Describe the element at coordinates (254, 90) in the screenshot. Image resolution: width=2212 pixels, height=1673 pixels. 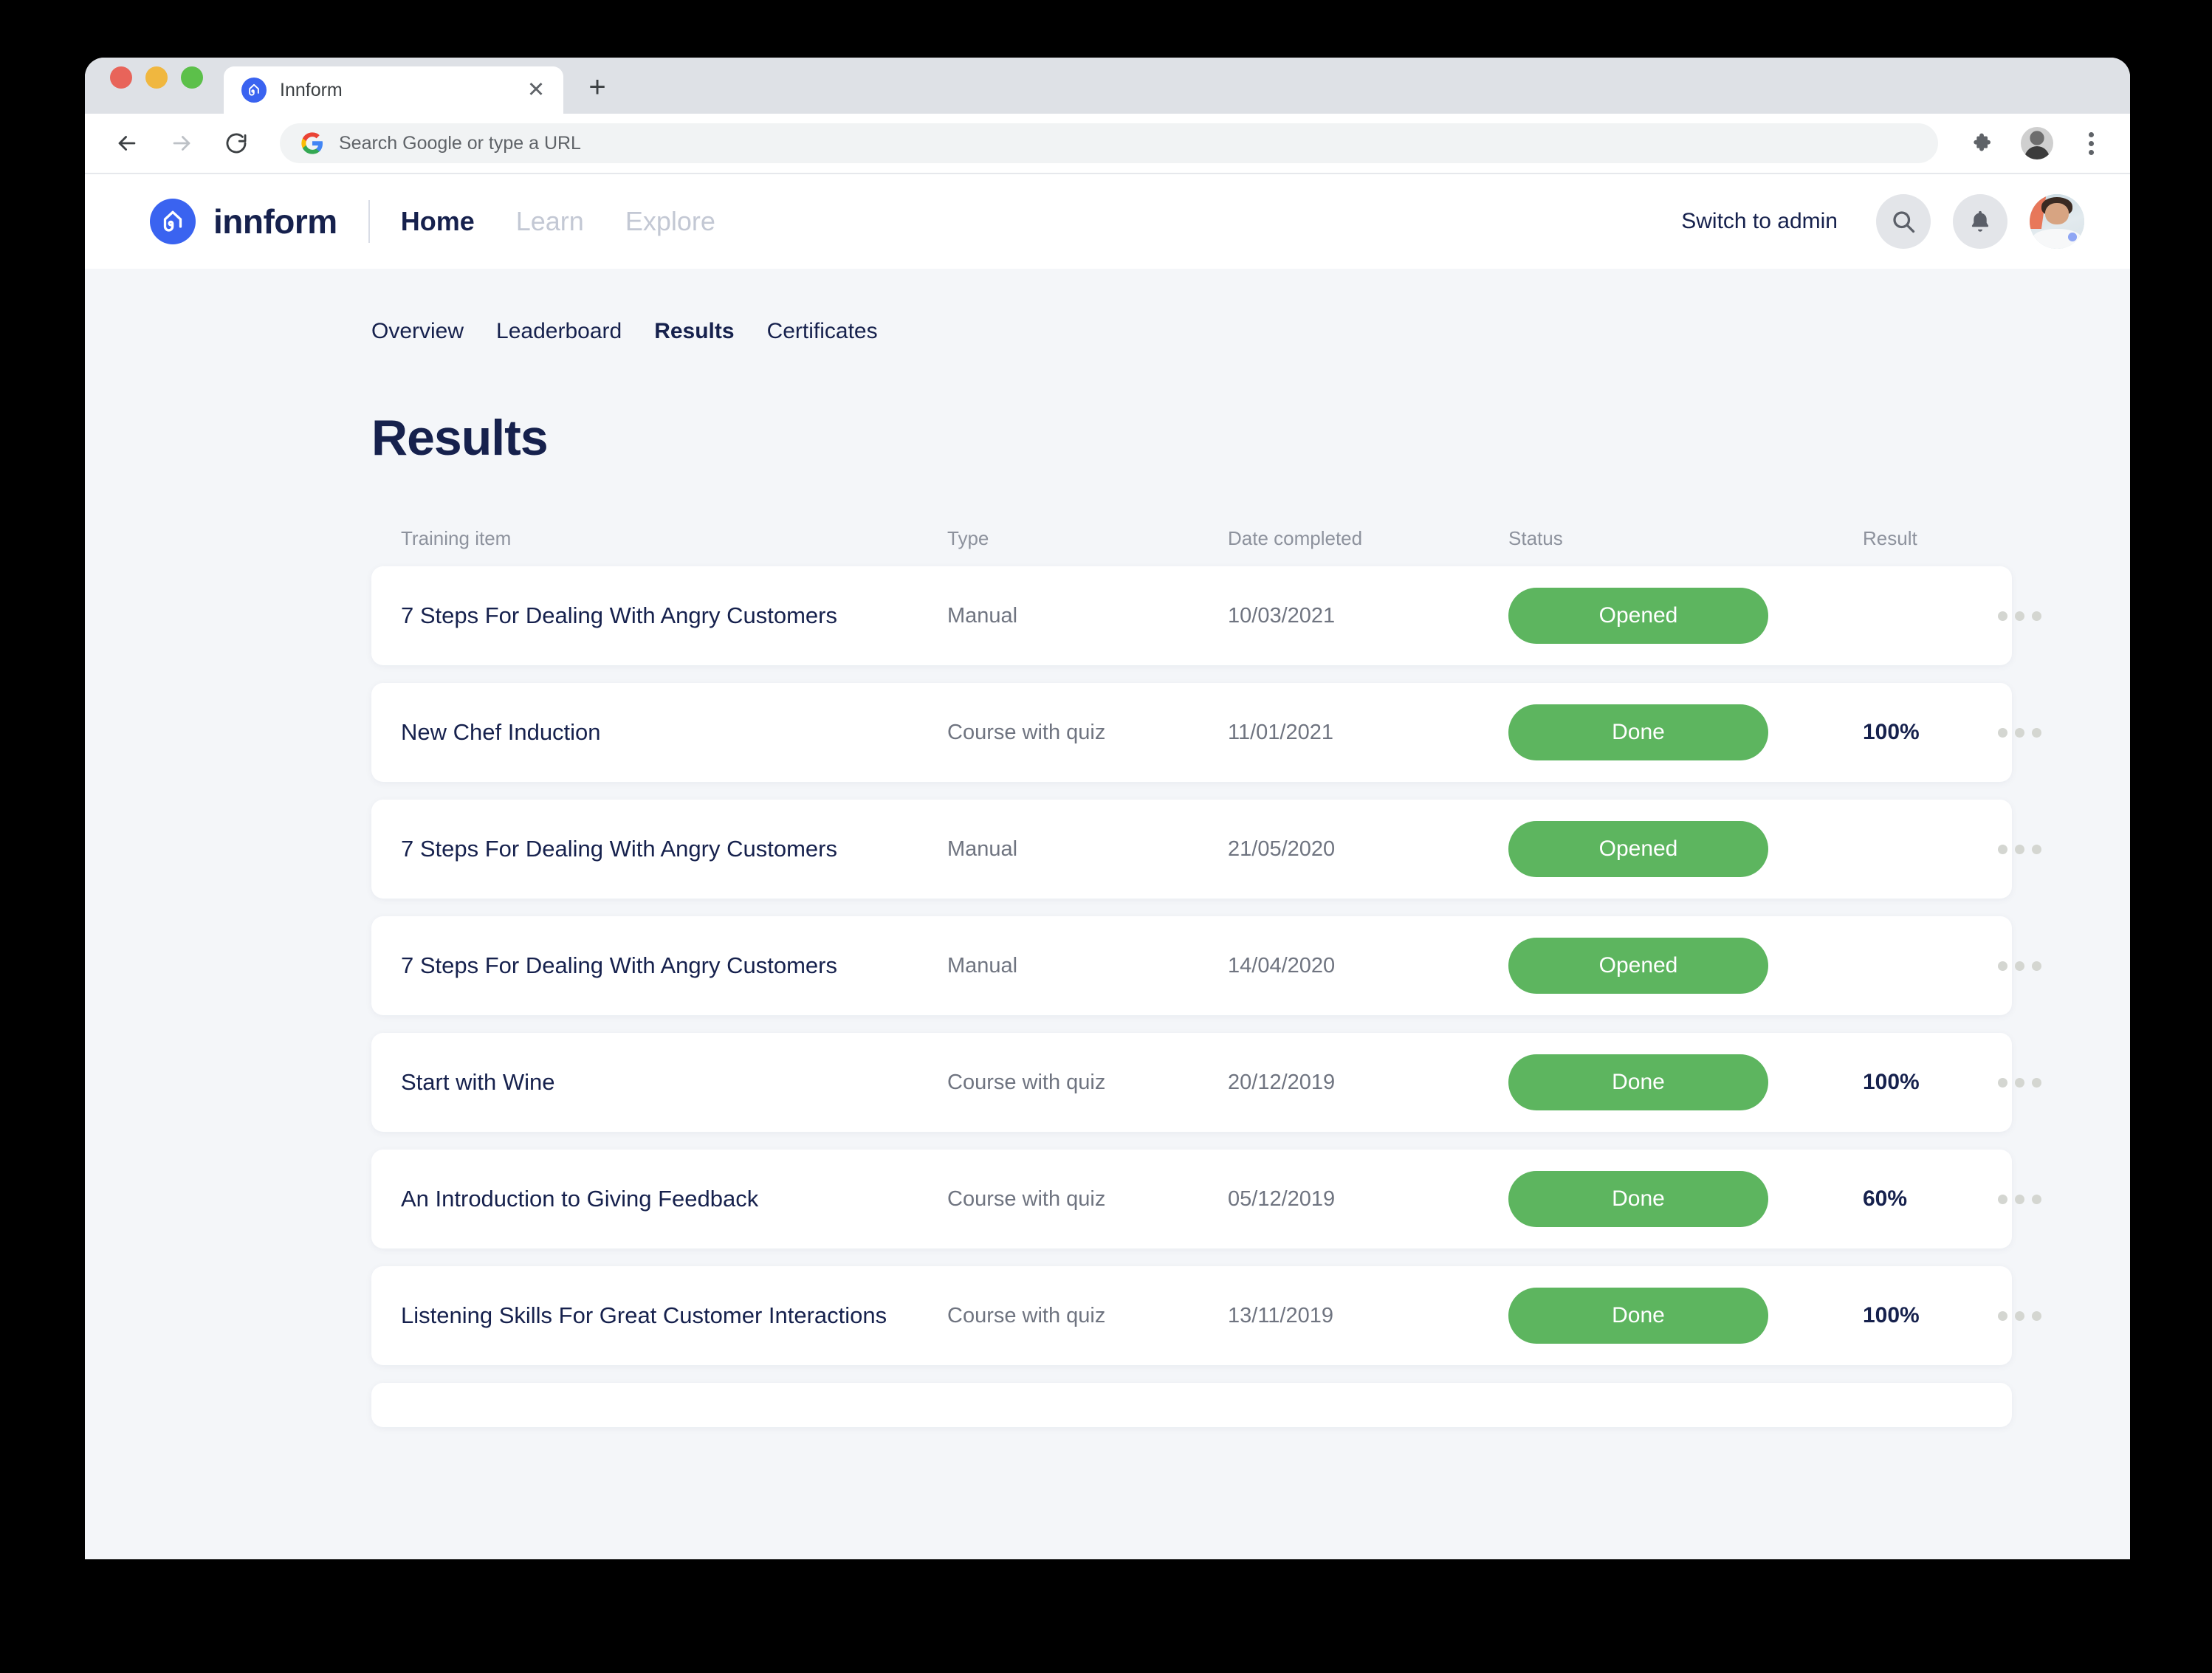
I see `innform-logo-icon` at that location.